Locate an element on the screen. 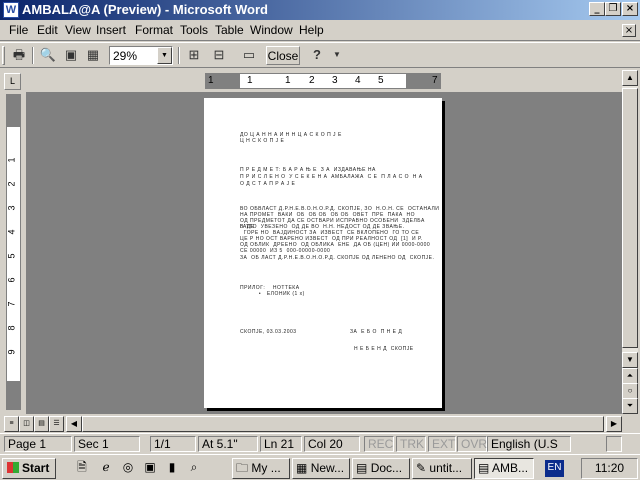 The image size is (640, 480). toolbar-grip is located at coordinates (3, 55).